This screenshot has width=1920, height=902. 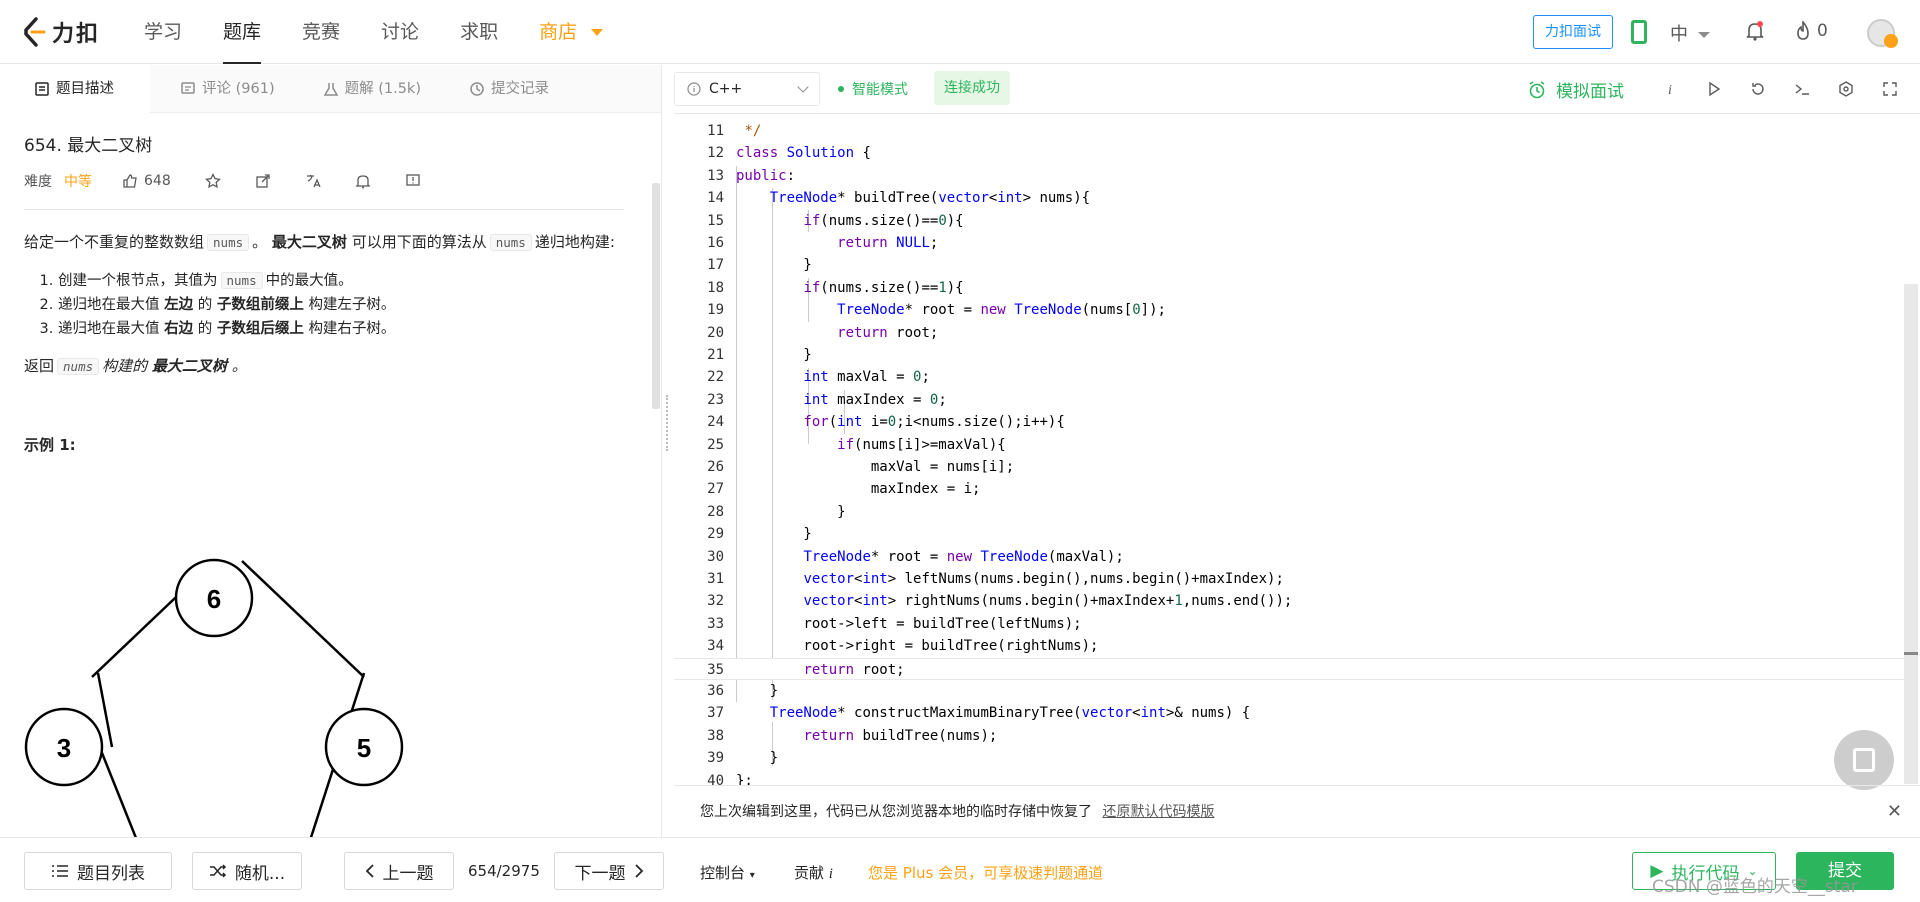 I want to click on code-line: 39 }, so click(x=1289, y=758).